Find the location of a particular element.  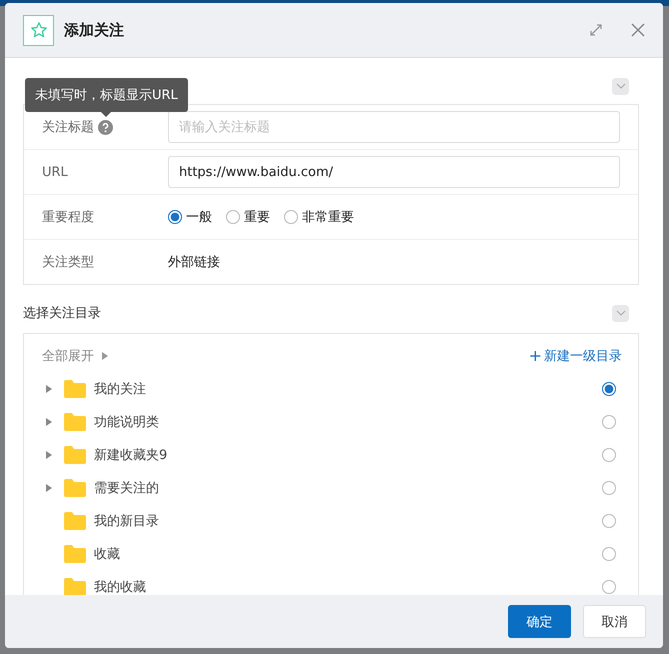

folder-name: 我的关注 is located at coordinates (120, 389).